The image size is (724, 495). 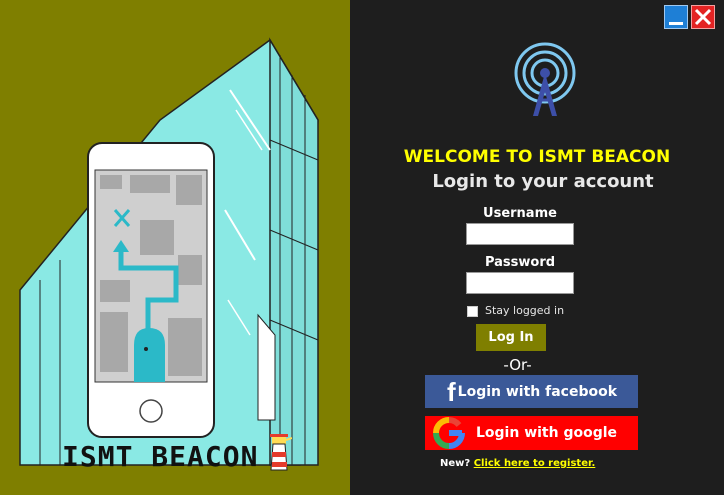 What do you see at coordinates (281, 452) in the screenshot?
I see `lighthouse-icon` at bounding box center [281, 452].